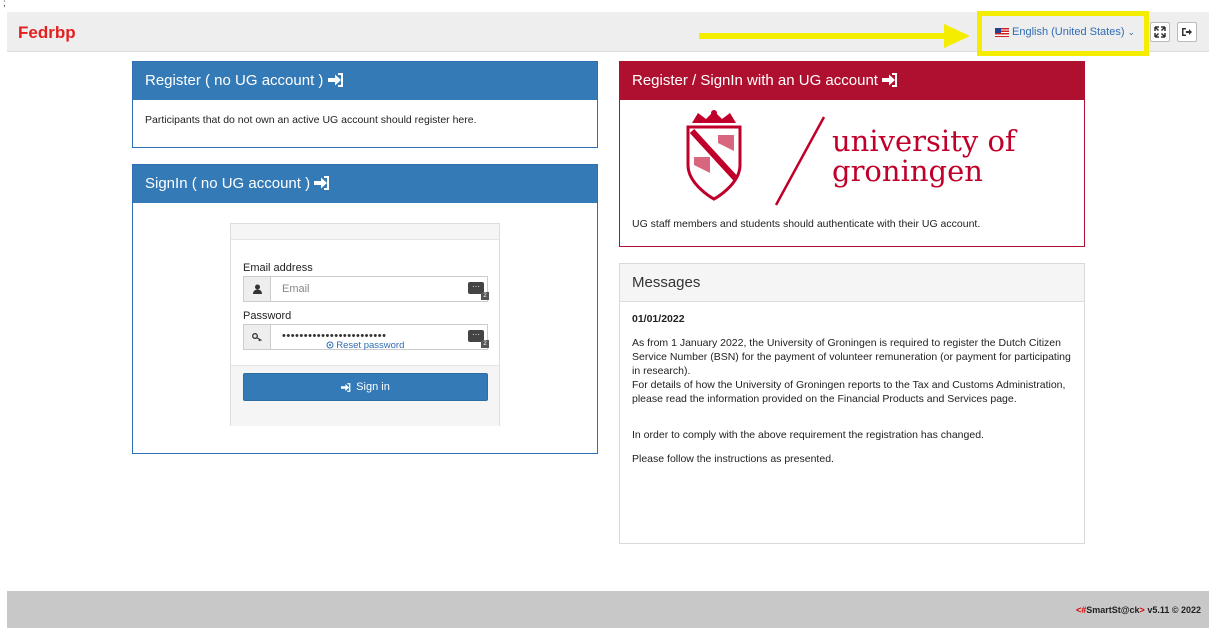 The image size is (1209, 628). Describe the element at coordinates (485, 296) in the screenshot. I see `keyboard-badge: 2` at that location.